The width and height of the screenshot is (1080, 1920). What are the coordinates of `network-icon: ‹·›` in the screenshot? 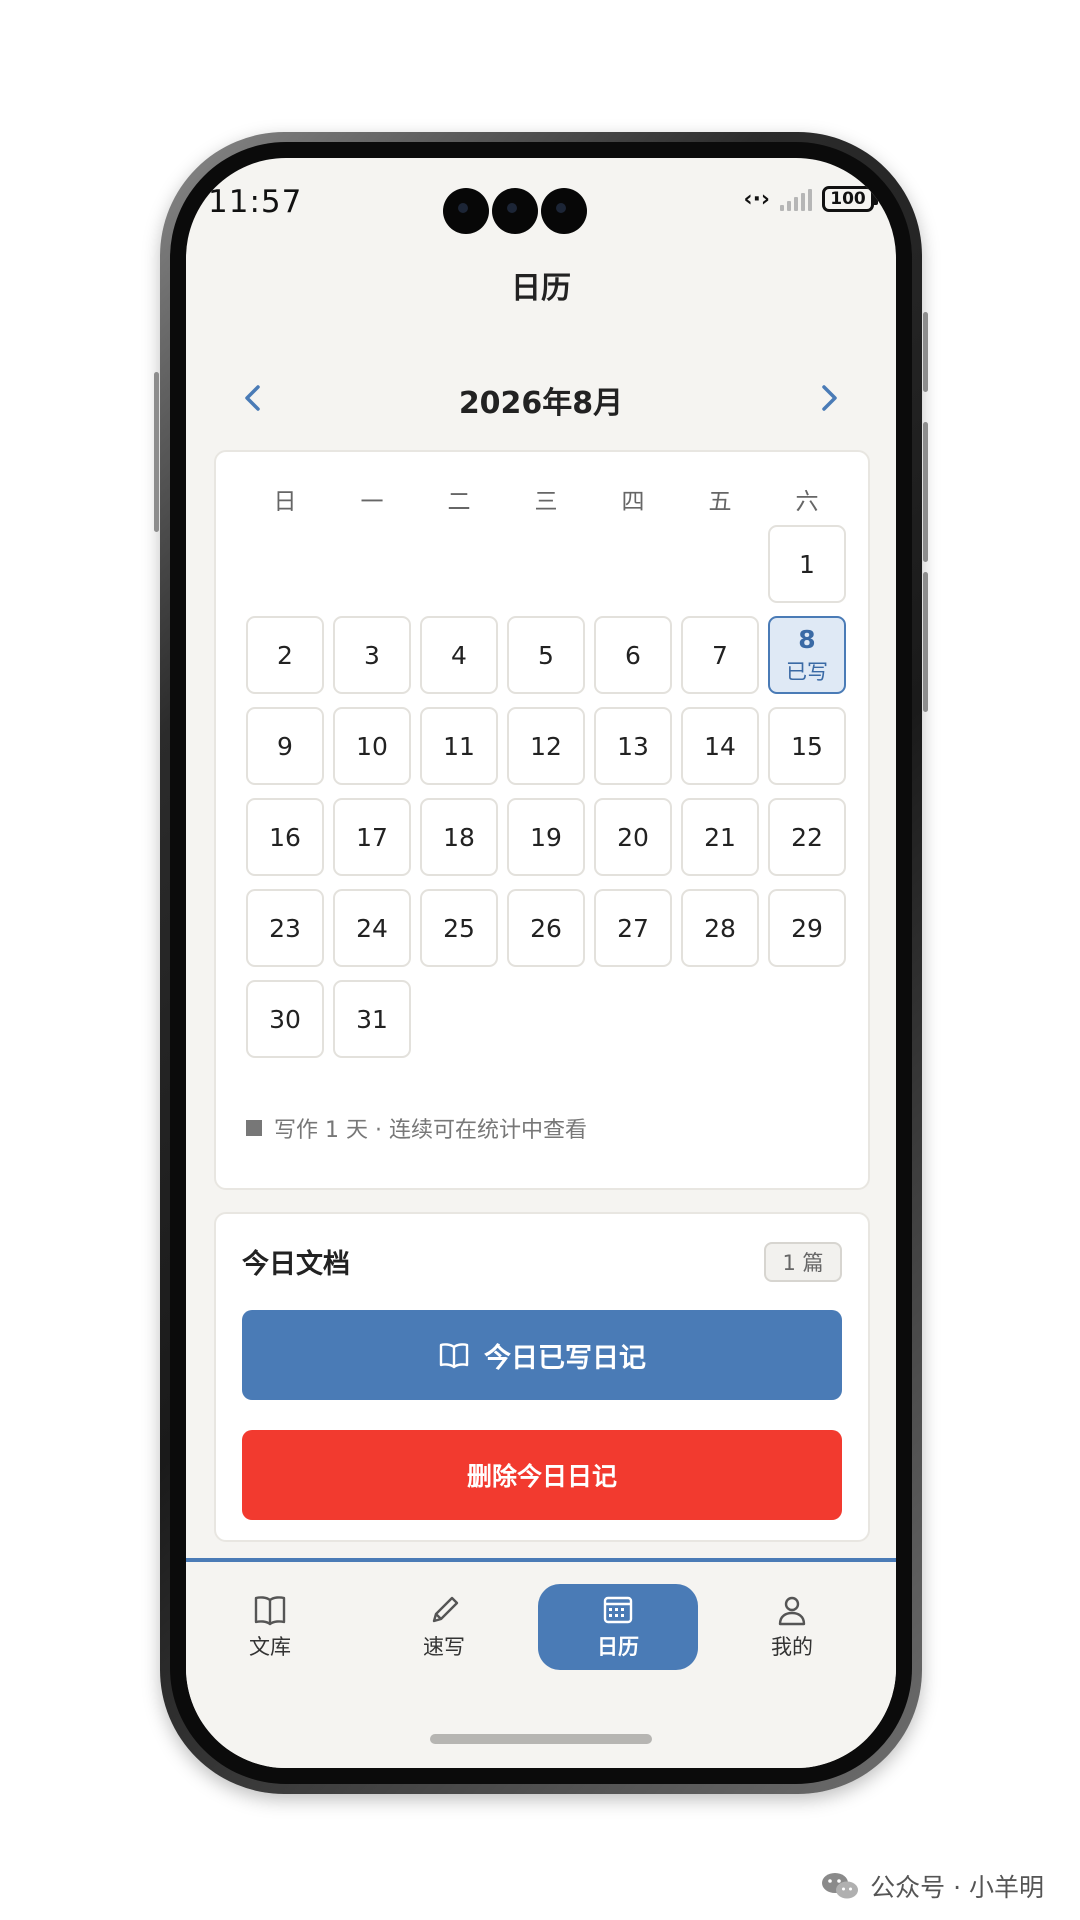 It's located at (757, 199).